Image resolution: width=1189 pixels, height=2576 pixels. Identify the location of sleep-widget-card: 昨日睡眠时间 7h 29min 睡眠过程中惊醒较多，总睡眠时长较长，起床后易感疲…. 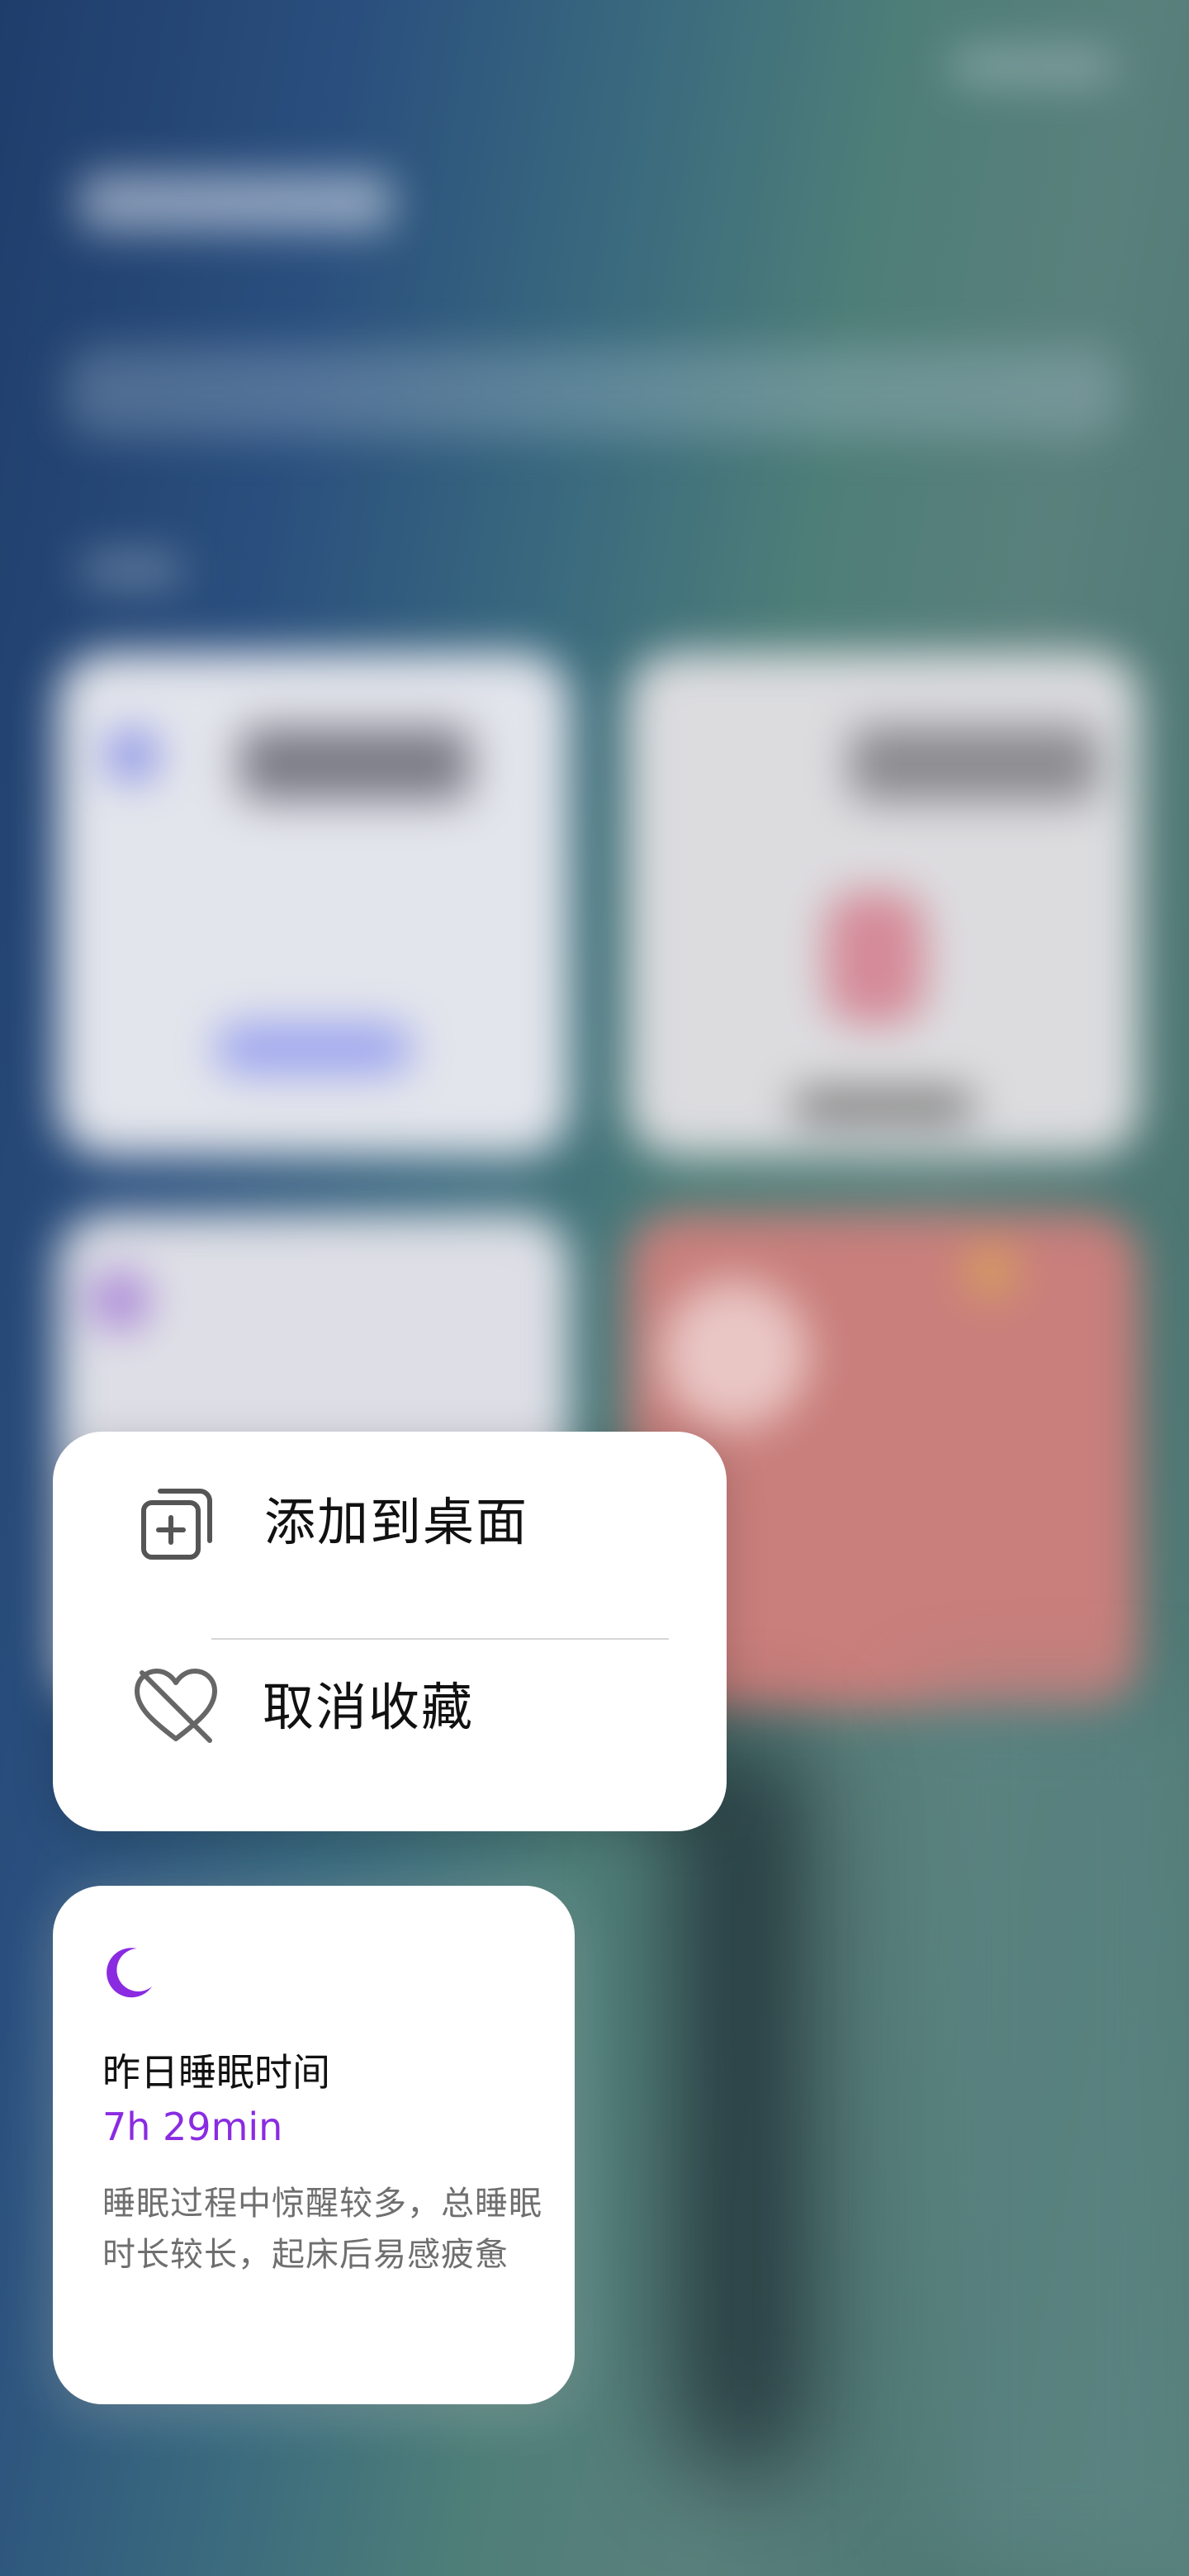
(314, 2145).